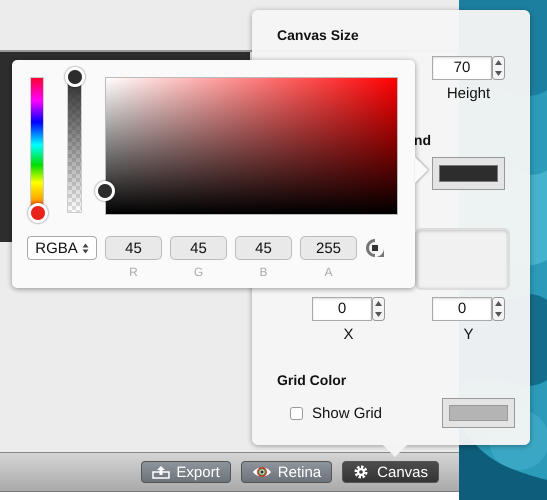 The image size is (547, 500). Describe the element at coordinates (318, 35) in the screenshot. I see `section-heading: Canvas Size` at that location.